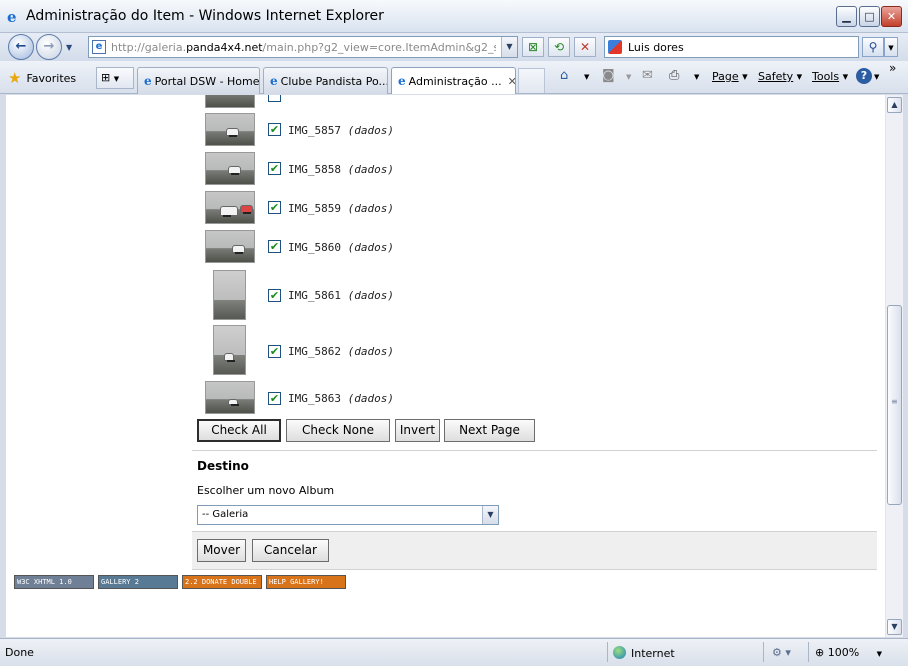 This screenshot has height=666, width=908. Describe the element at coordinates (230, 101) in the screenshot. I see `item-thumbnail-partial` at that location.